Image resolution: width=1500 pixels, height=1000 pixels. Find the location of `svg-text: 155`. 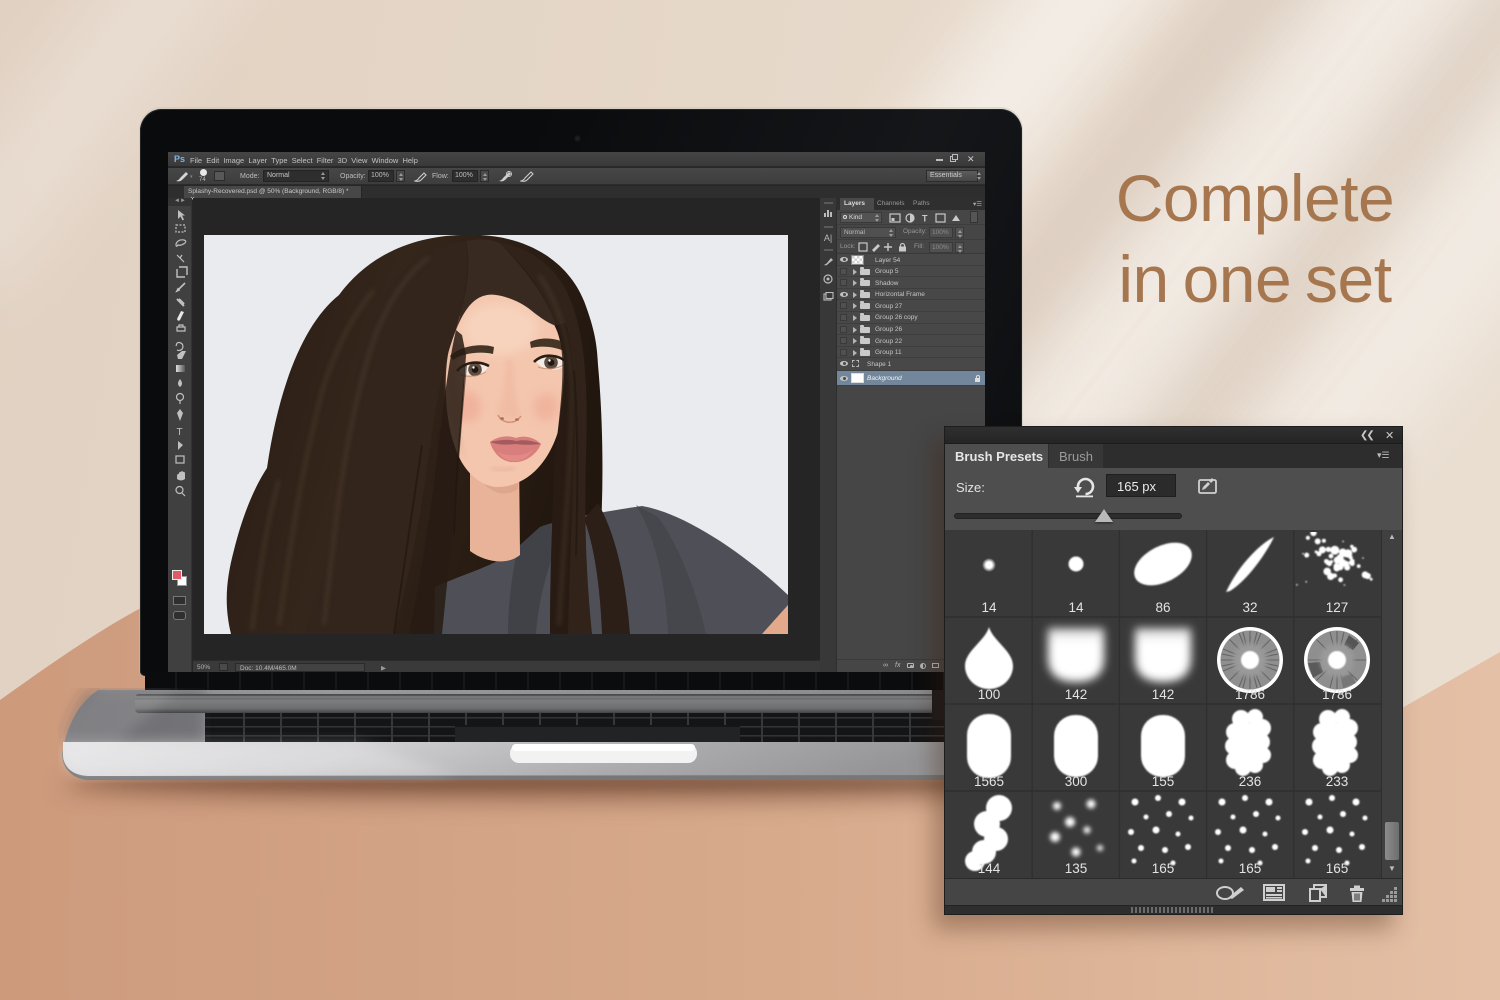

svg-text: 155 is located at coordinates (1163, 781).